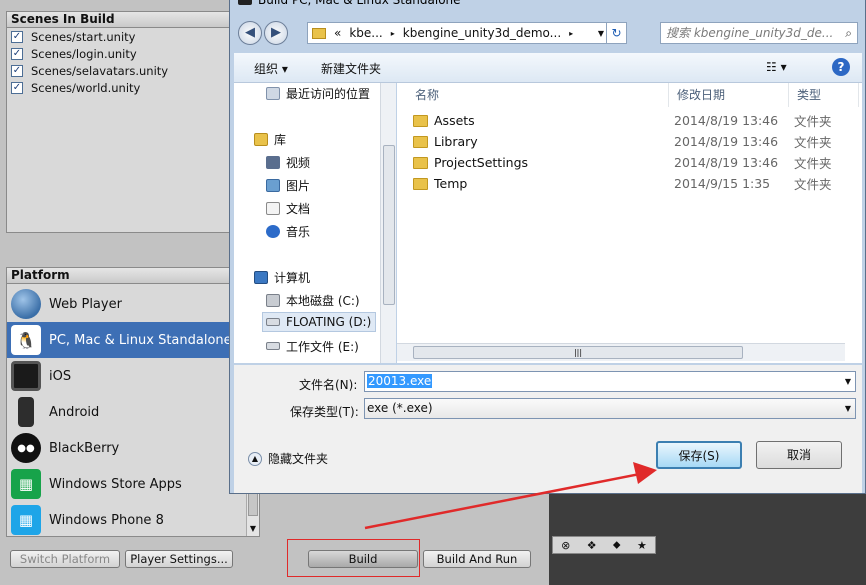  I want to click on nav-floating-drive: FLOATING (D:), so click(319, 322).